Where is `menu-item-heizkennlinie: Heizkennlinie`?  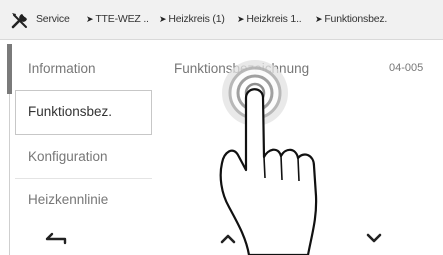 menu-item-heizkennlinie: Heizkennlinie is located at coordinates (68, 199).